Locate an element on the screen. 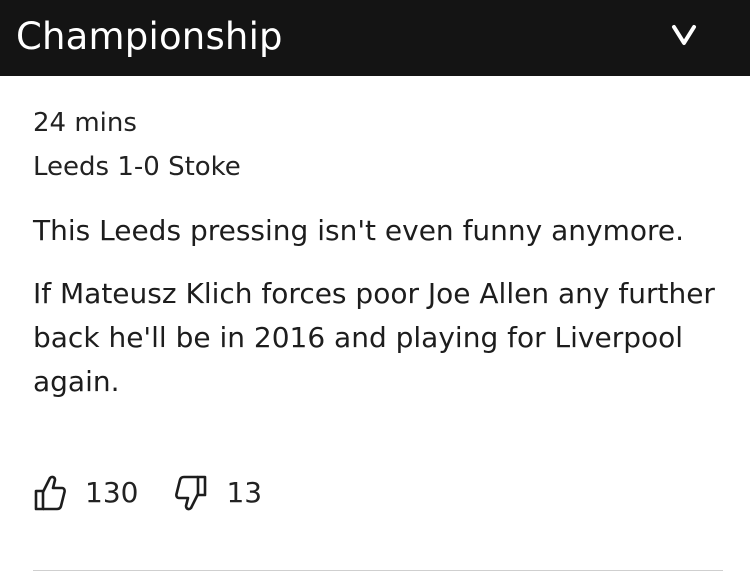 The width and height of the screenshot is (750, 581). thumbs-up-icon is located at coordinates (50, 493).